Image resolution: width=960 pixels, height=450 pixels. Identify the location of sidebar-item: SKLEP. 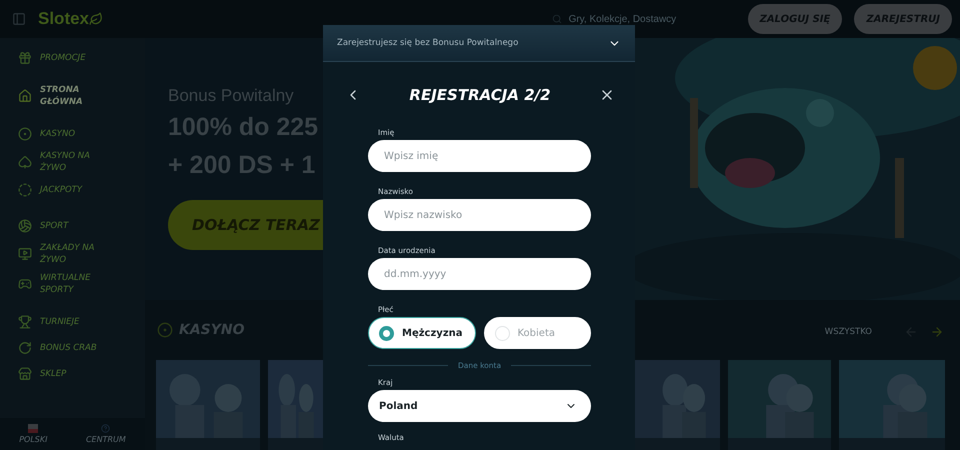
(81, 374).